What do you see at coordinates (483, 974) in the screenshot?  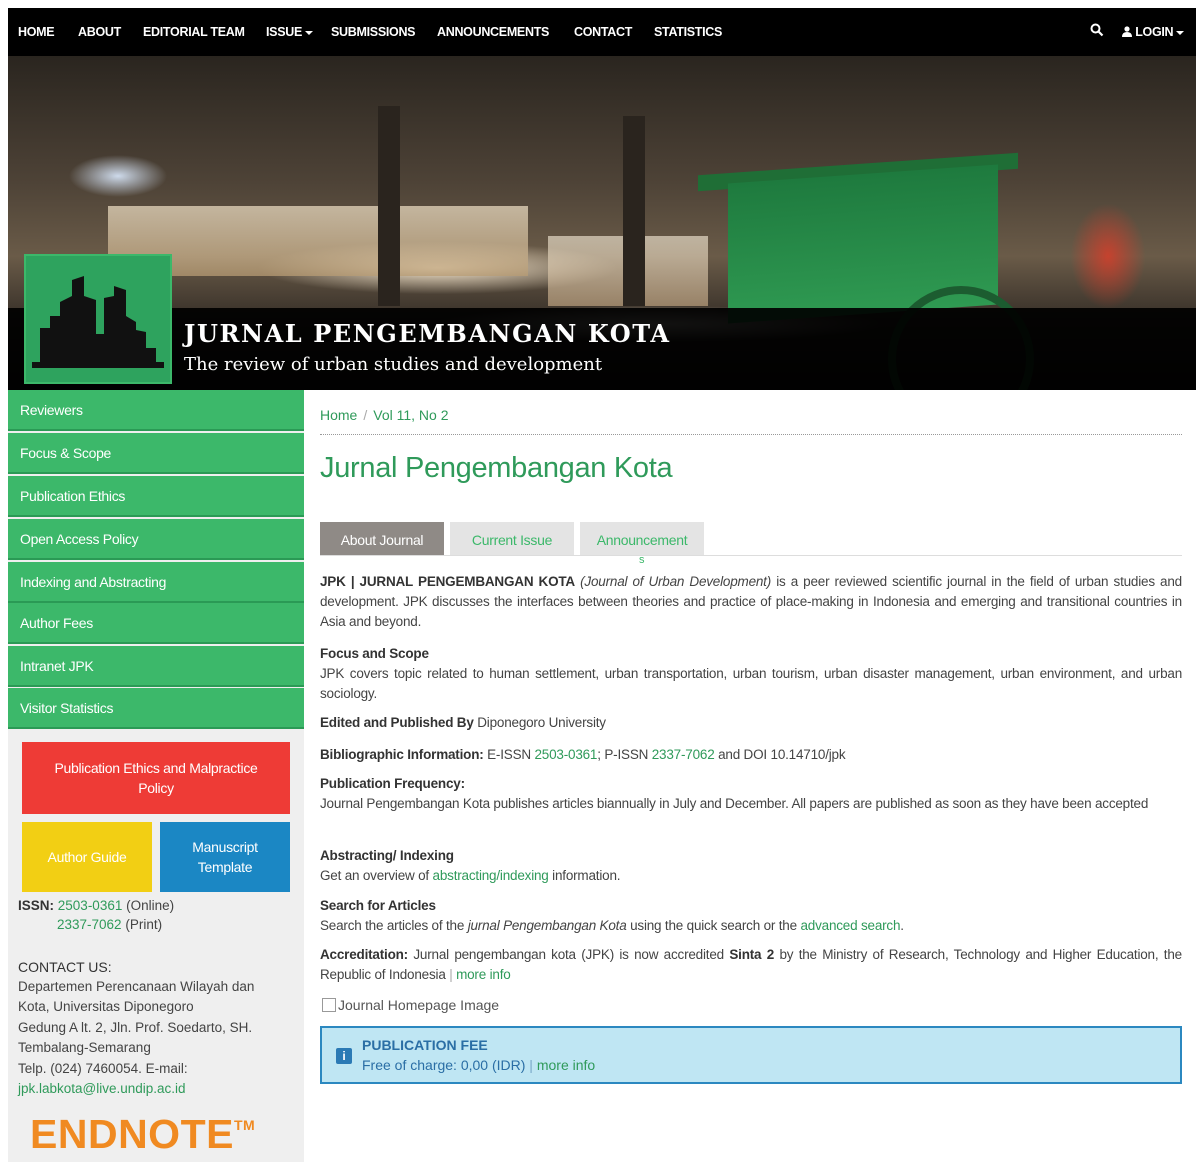 I see `accreditation-more-info-link: more info` at bounding box center [483, 974].